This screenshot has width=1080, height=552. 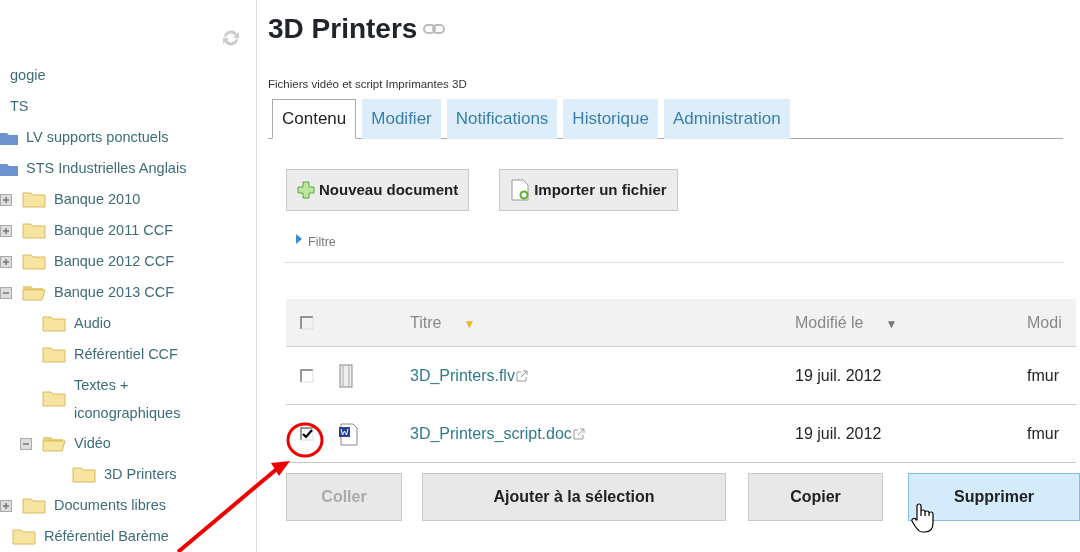 What do you see at coordinates (462, 375) in the screenshot?
I see `file-link: 3D_Printers.flv` at bounding box center [462, 375].